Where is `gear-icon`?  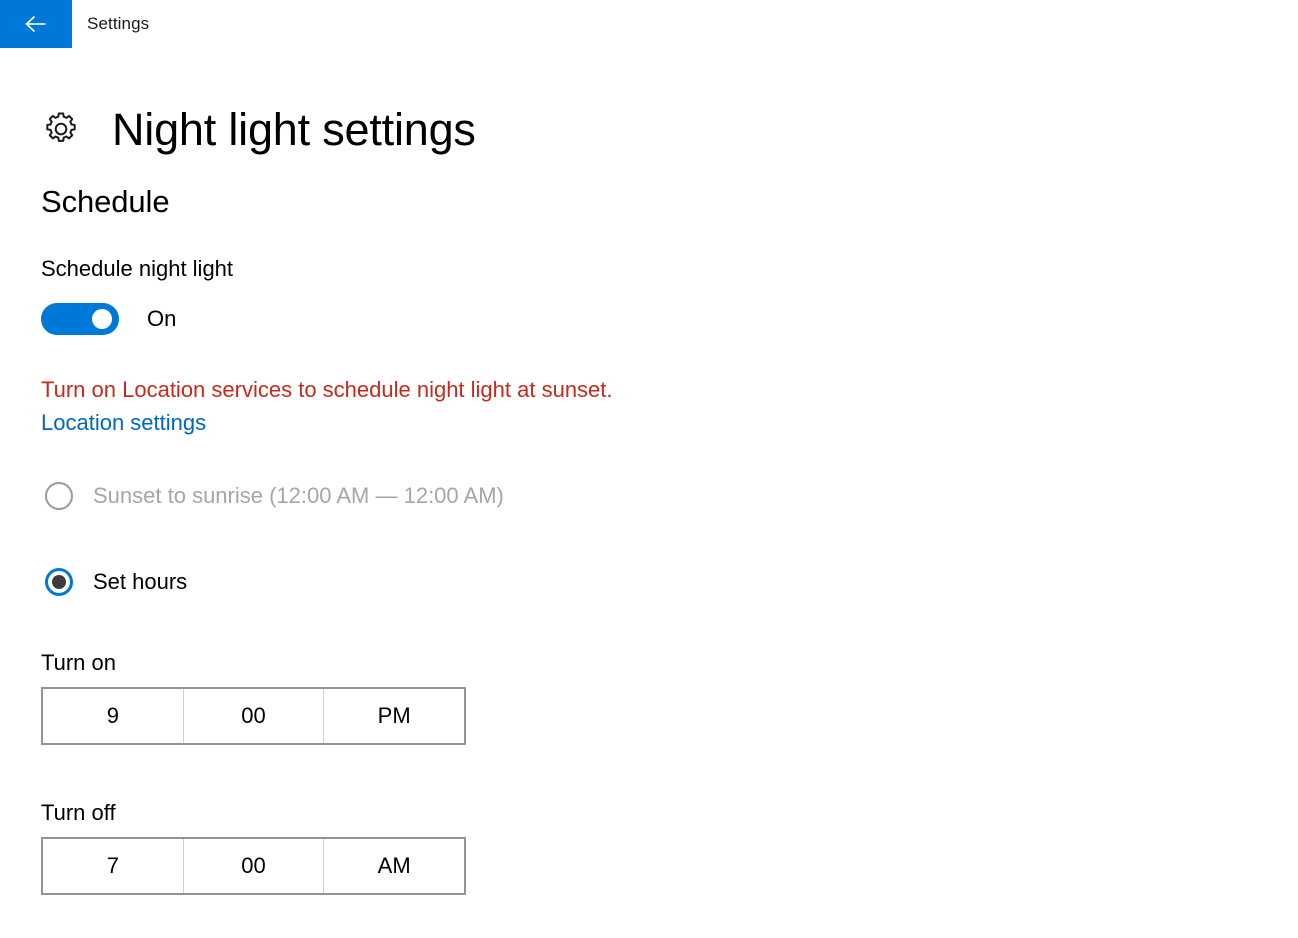
gear-icon is located at coordinates (61, 129).